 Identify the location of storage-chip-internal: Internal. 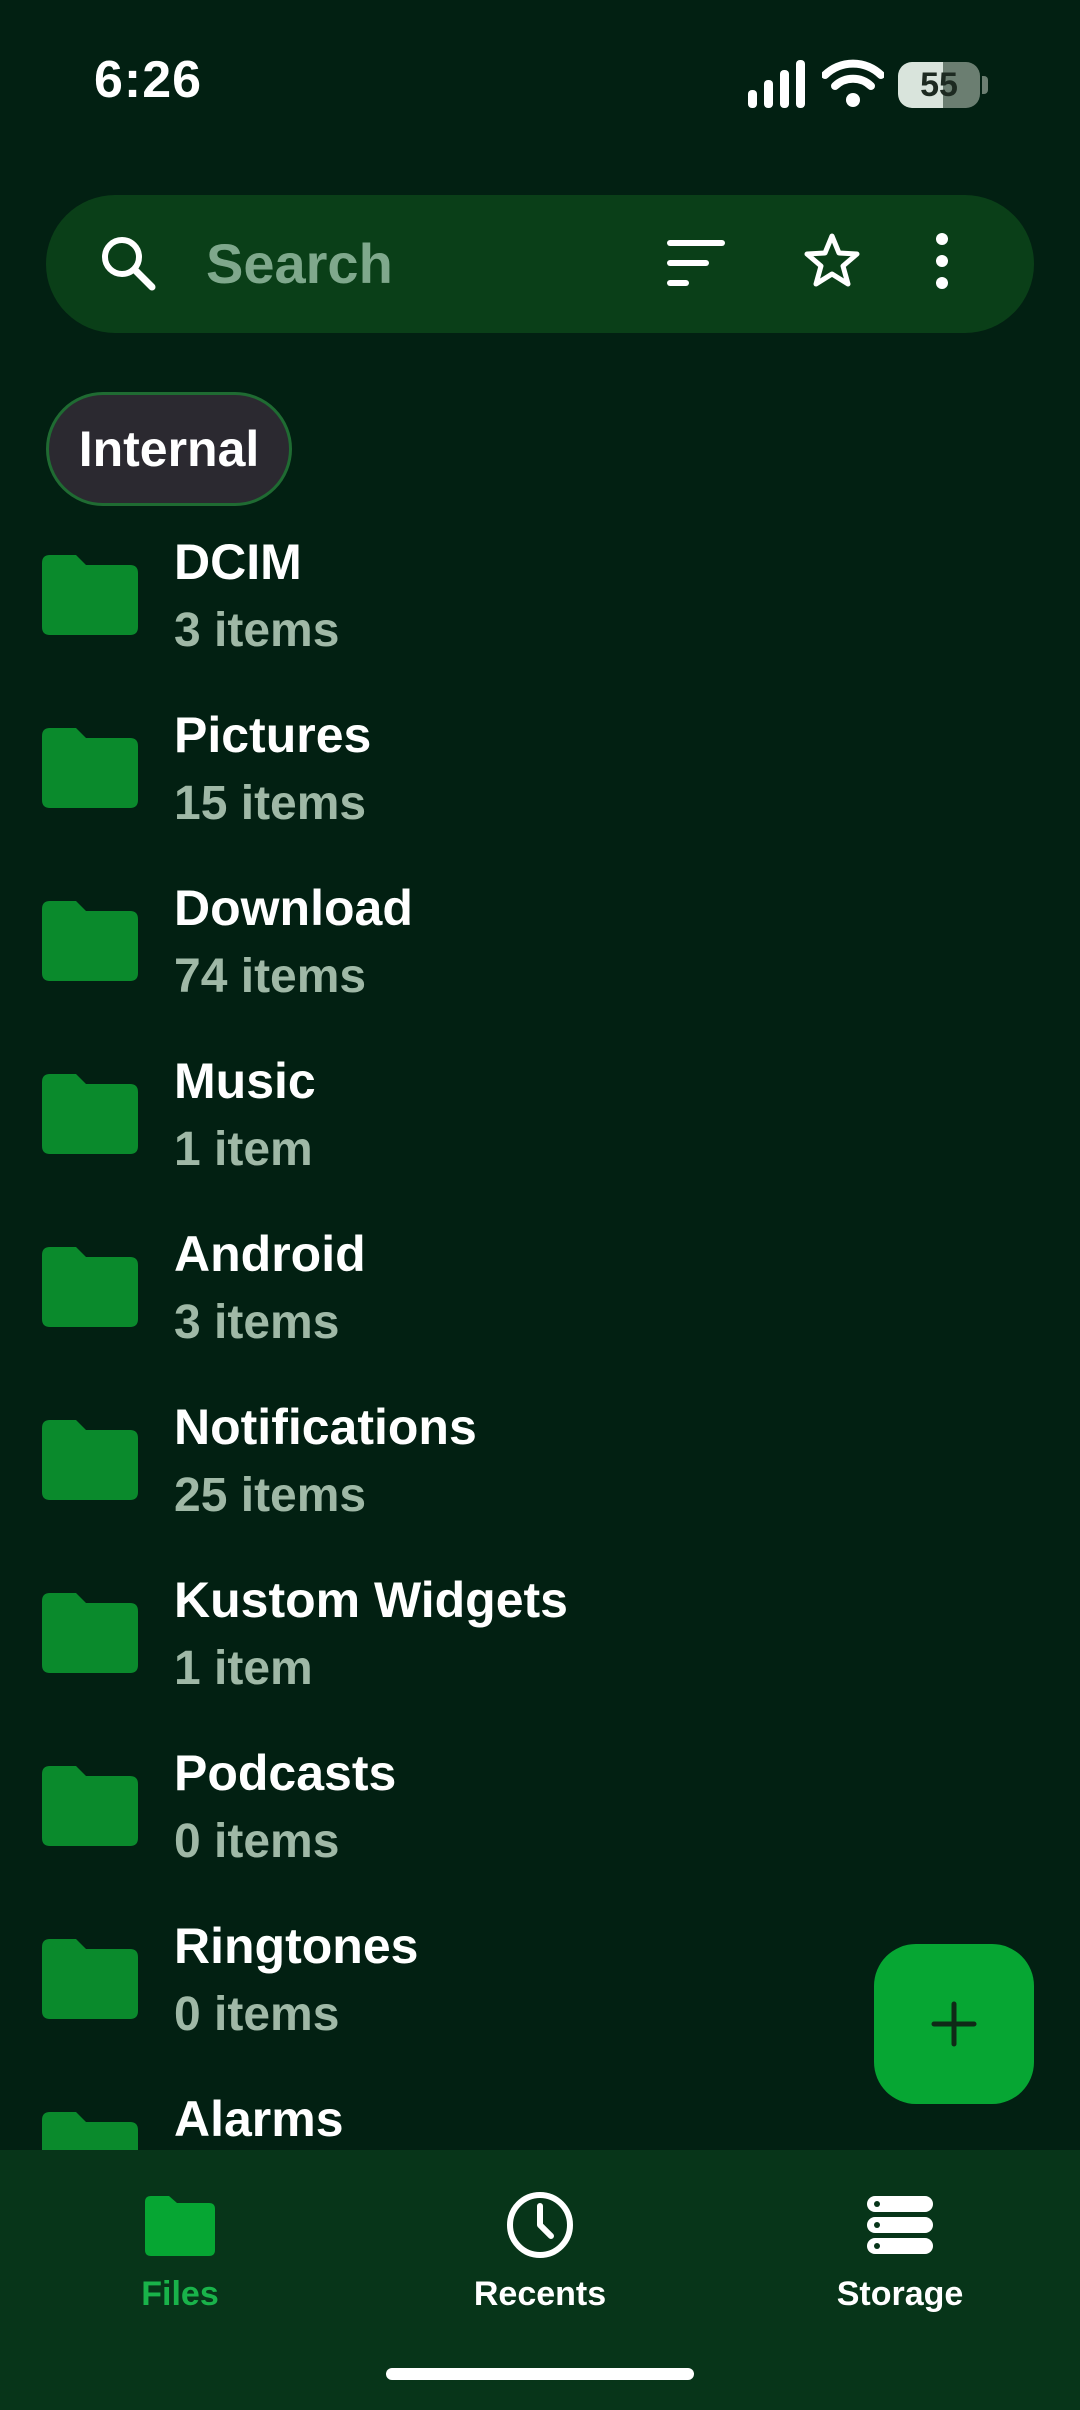
(169, 449).